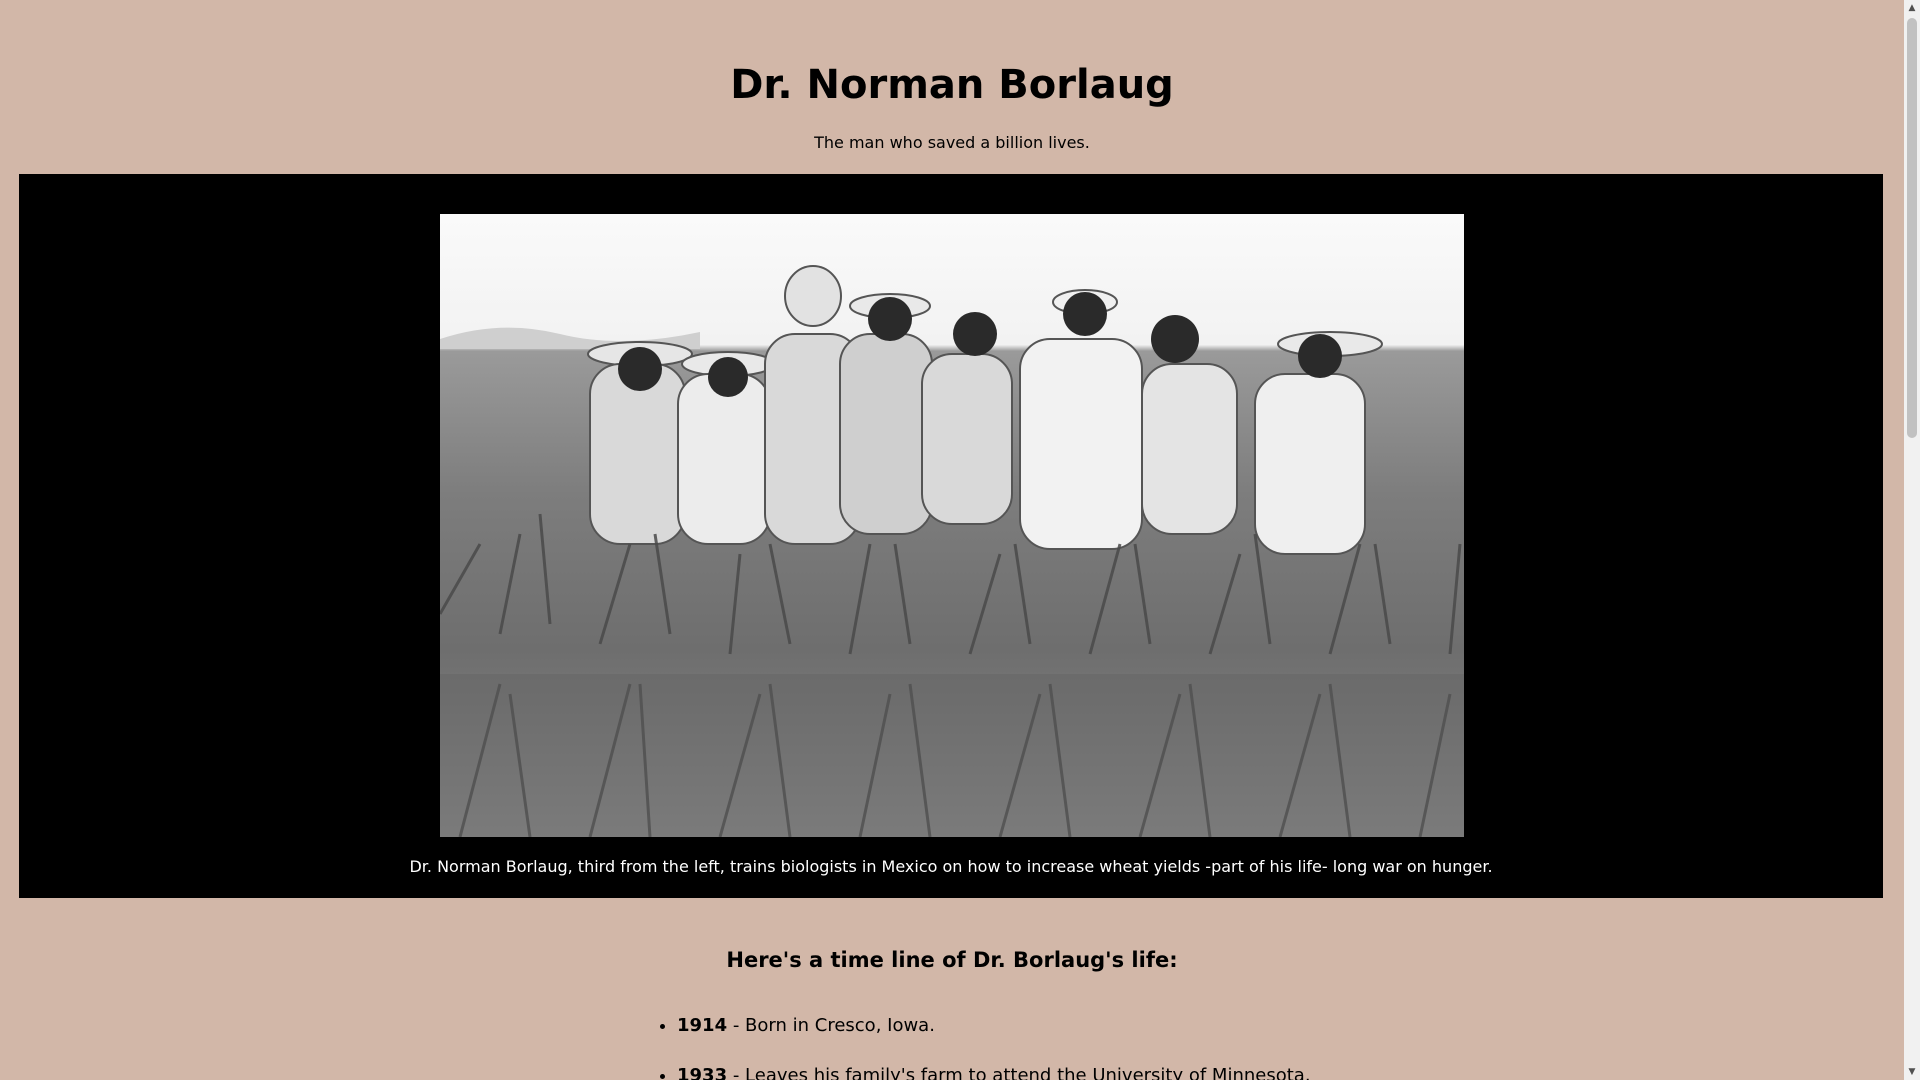 The height and width of the screenshot is (1080, 1920). What do you see at coordinates (702, 1072) in the screenshot?
I see `timeline-year: 1933` at bounding box center [702, 1072].